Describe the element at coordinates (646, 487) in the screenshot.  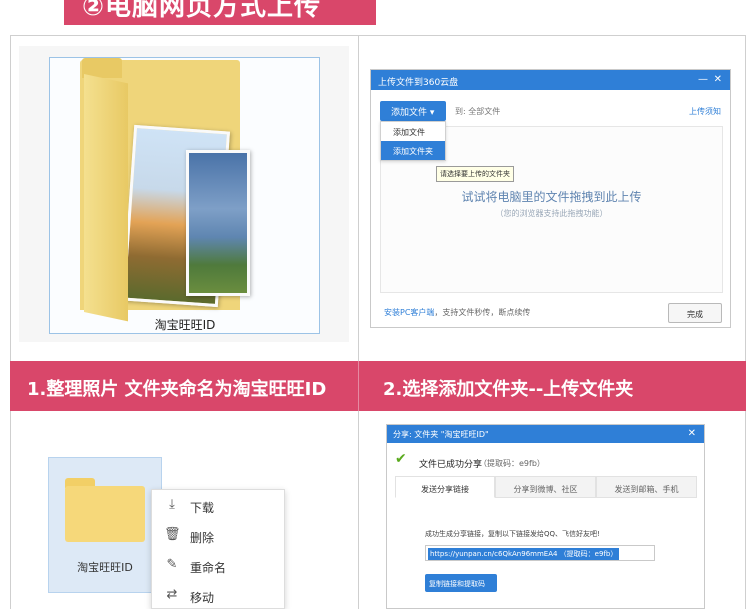
I see `tab-send-email: 发送到邮箱、手机` at that location.